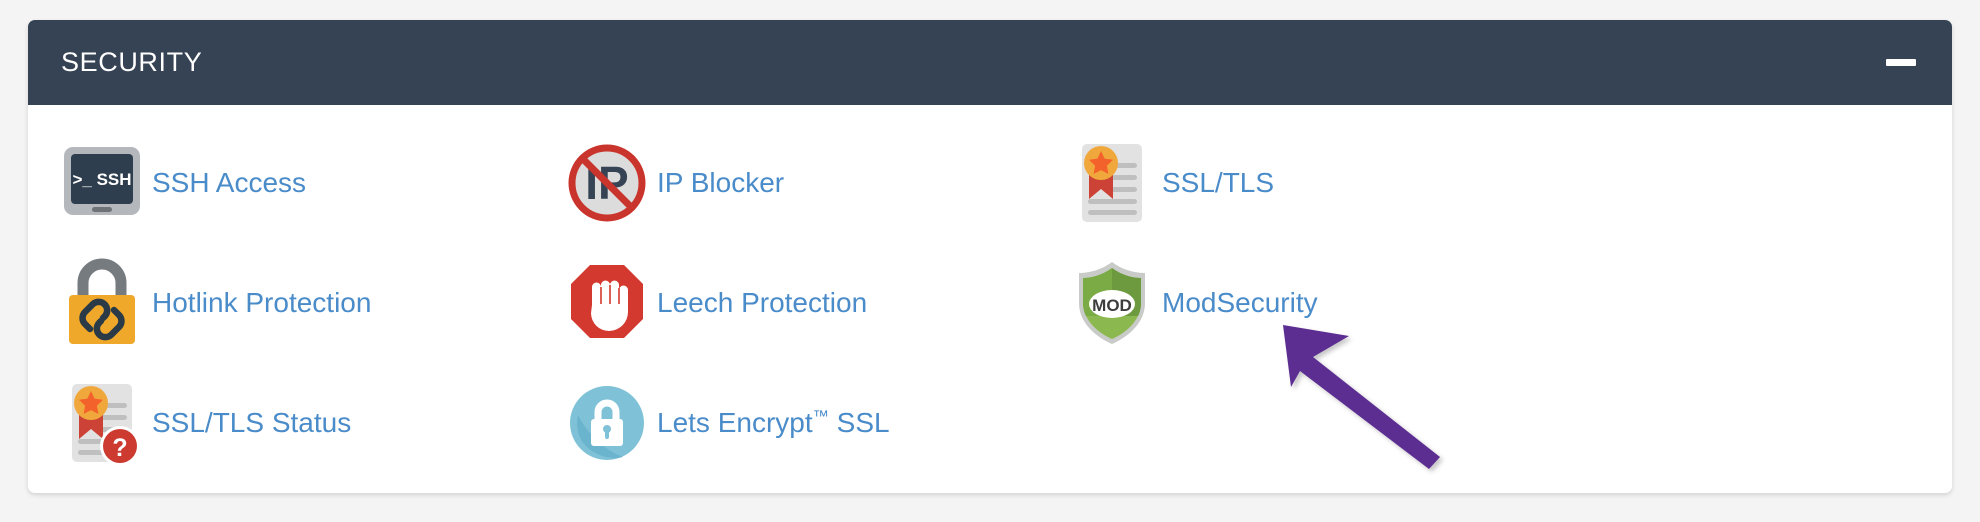 The height and width of the screenshot is (522, 1980). What do you see at coordinates (1240, 302) in the screenshot?
I see `item-label: ModSecurity` at bounding box center [1240, 302].